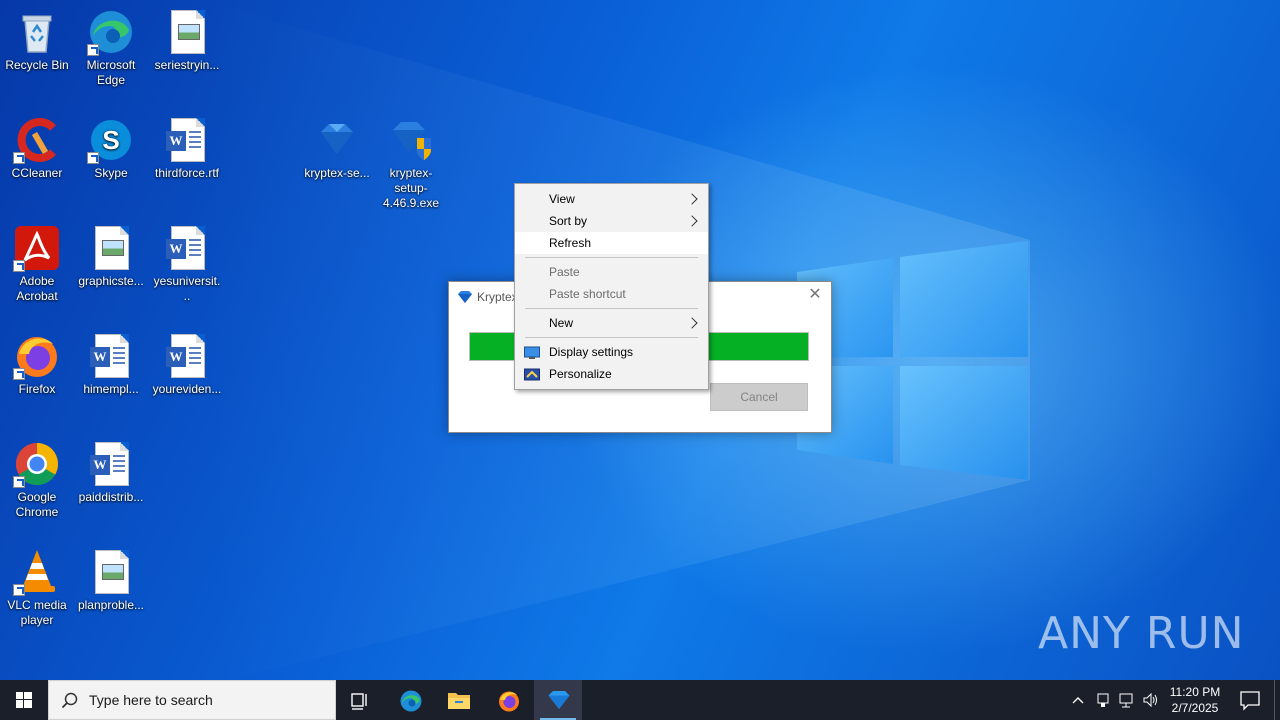 This screenshot has width=1280, height=720. I want to click on taskbar: Type here to search 11:20 PM 2/7/2025, so click(640, 700).